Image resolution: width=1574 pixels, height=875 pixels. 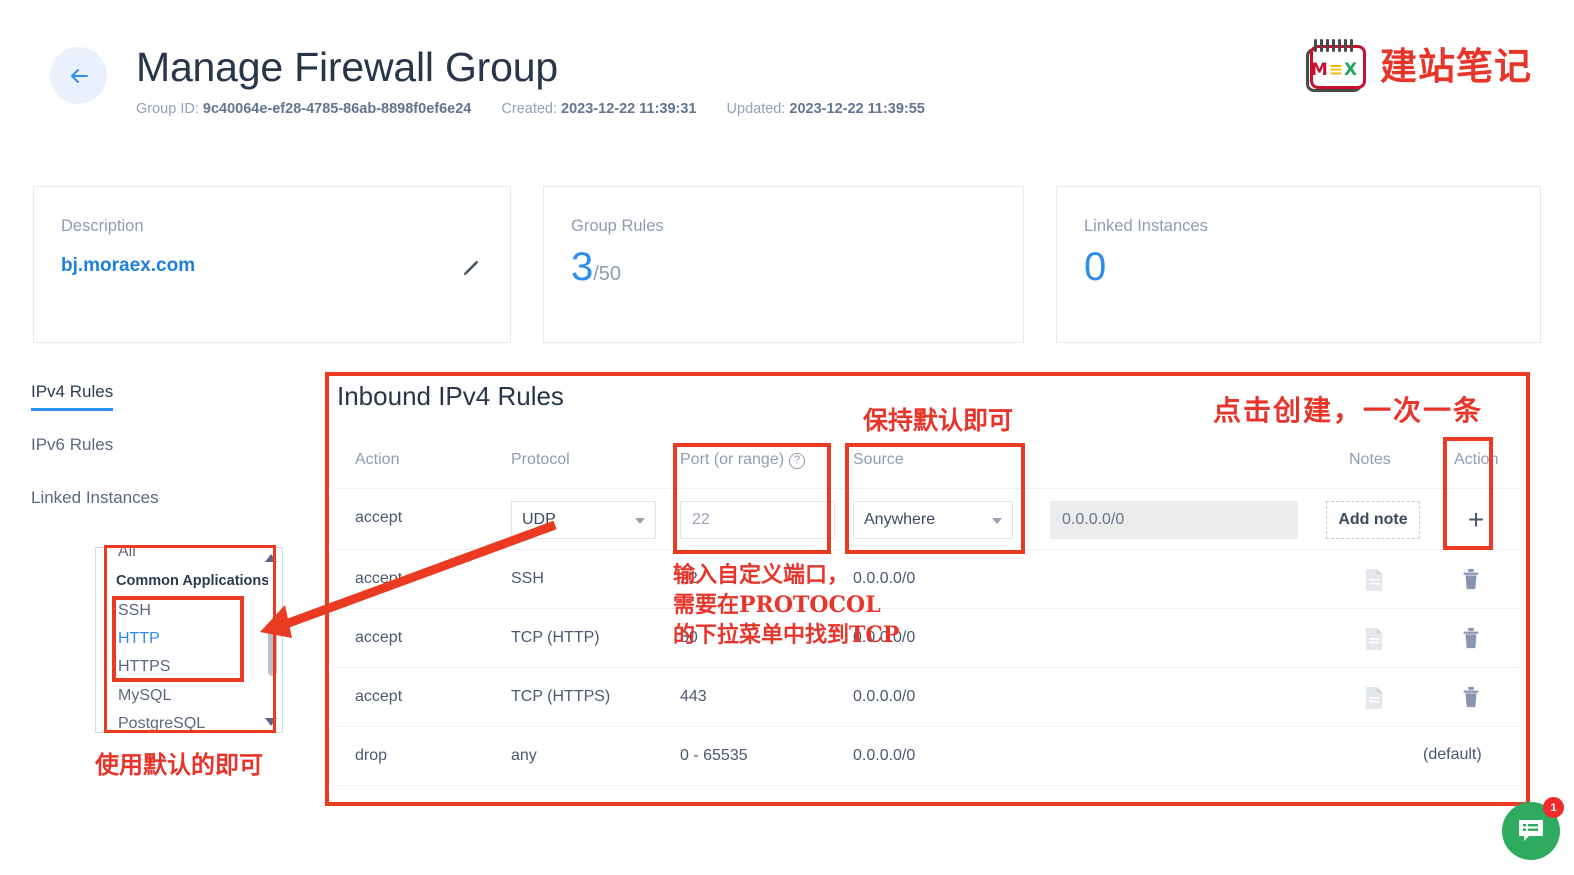 What do you see at coordinates (555, 637) in the screenshot?
I see `rule-protocol: TCP (HTTP)` at bounding box center [555, 637].